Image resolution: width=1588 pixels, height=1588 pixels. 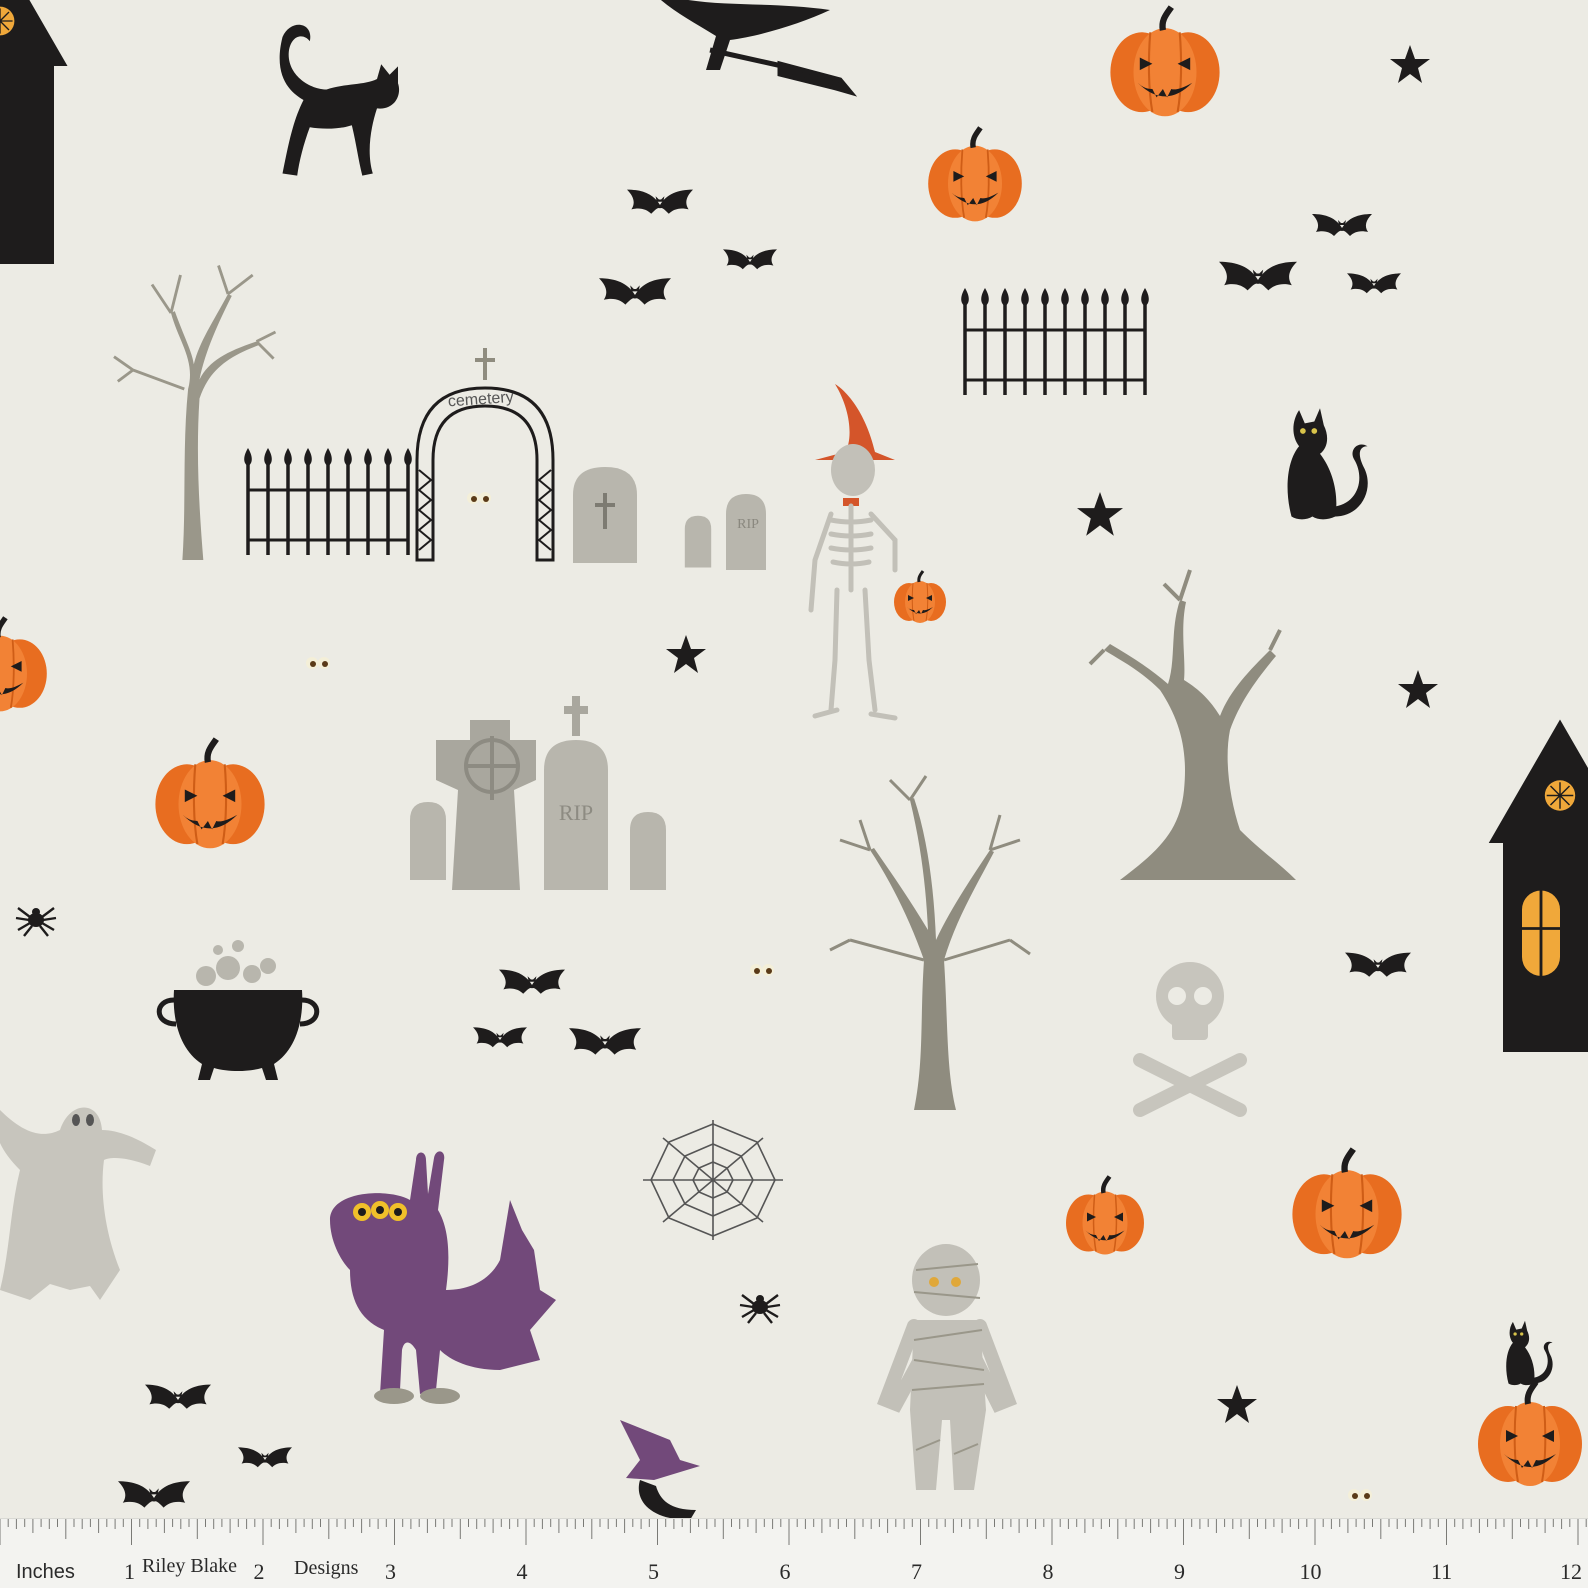 What do you see at coordinates (522, 1571) in the screenshot?
I see `ruler-number: 4` at bounding box center [522, 1571].